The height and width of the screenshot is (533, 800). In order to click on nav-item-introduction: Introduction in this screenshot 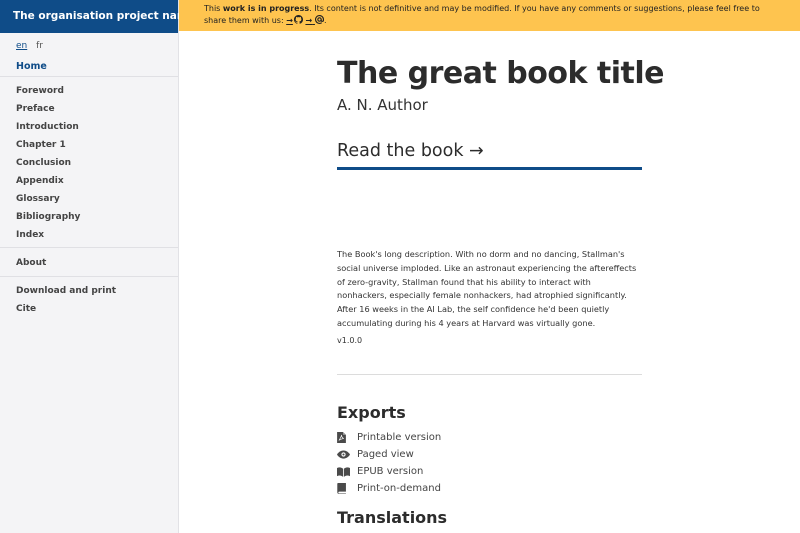, I will do `click(89, 130)`.